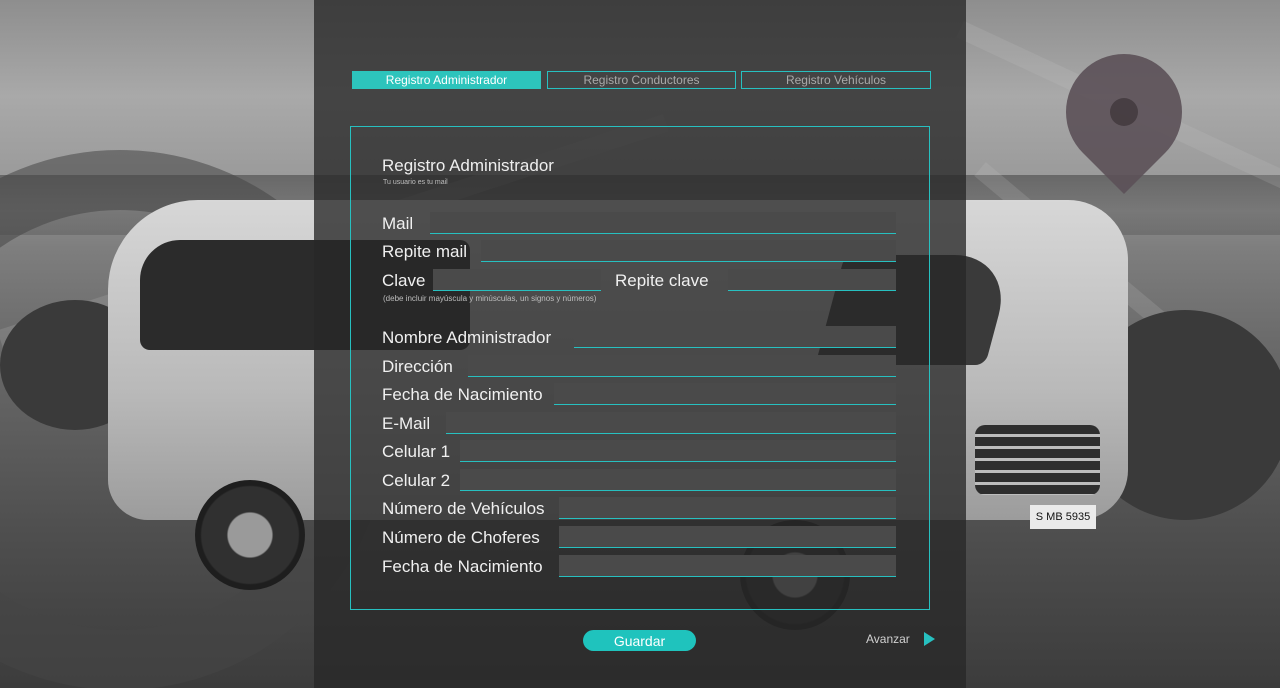  I want to click on next-label: Avanzar, so click(888, 639).